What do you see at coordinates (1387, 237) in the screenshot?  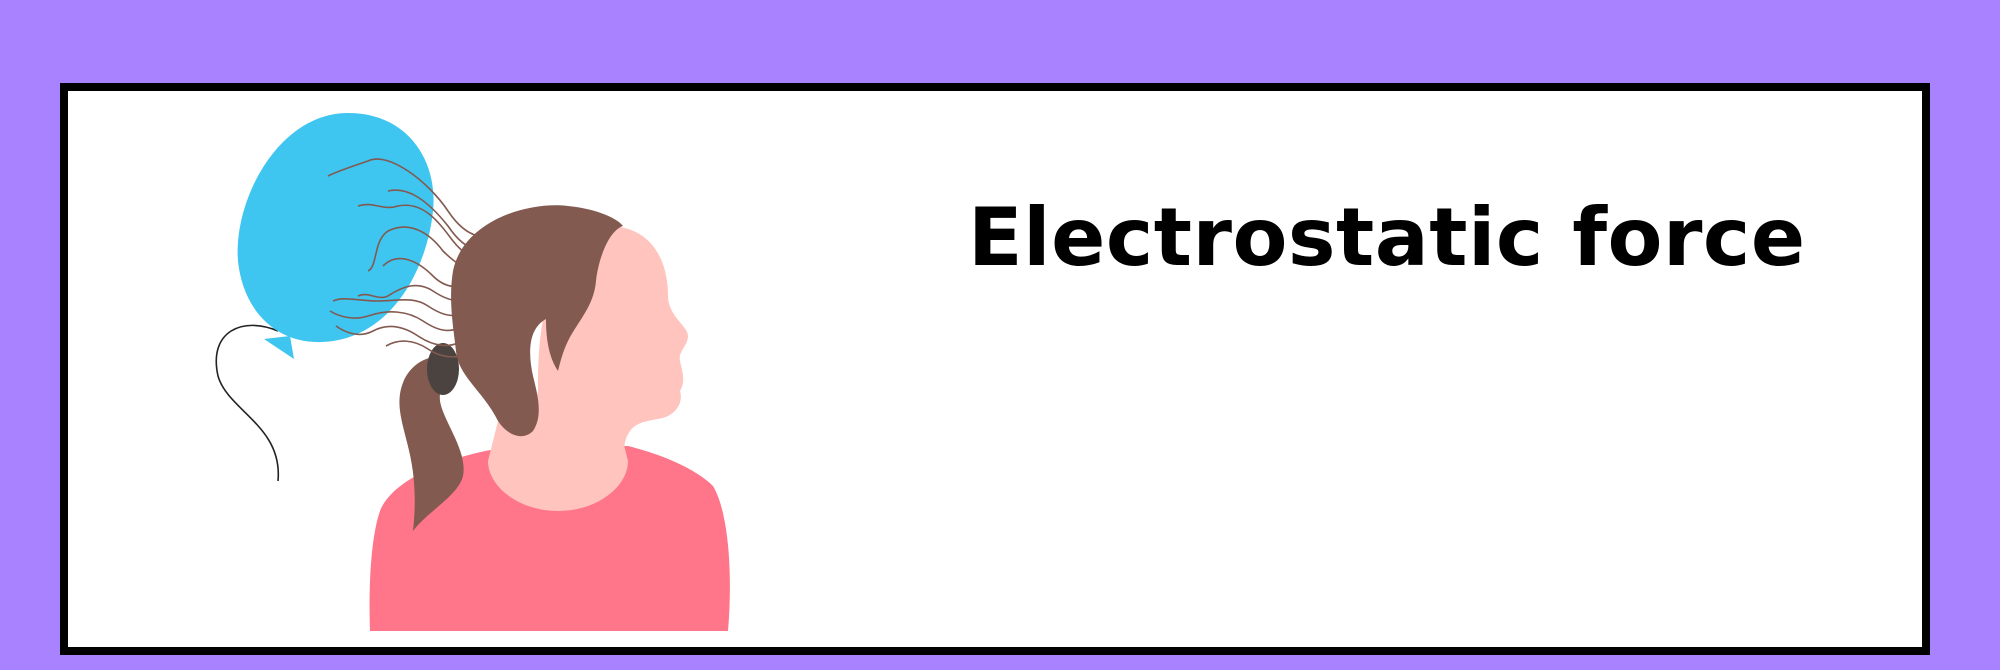 I see `slide-title: Electrostatic force` at bounding box center [1387, 237].